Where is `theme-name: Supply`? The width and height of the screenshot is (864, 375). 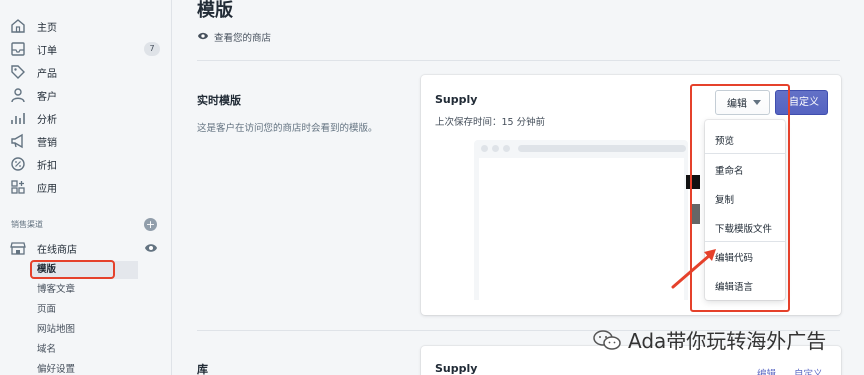 theme-name: Supply is located at coordinates (456, 99).